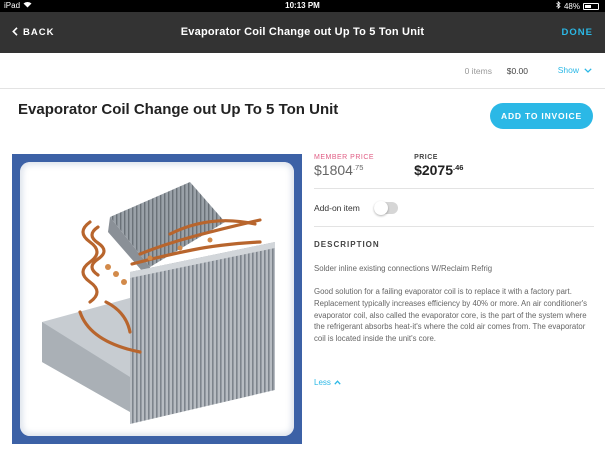  I want to click on bluetooth-icon, so click(558, 5).